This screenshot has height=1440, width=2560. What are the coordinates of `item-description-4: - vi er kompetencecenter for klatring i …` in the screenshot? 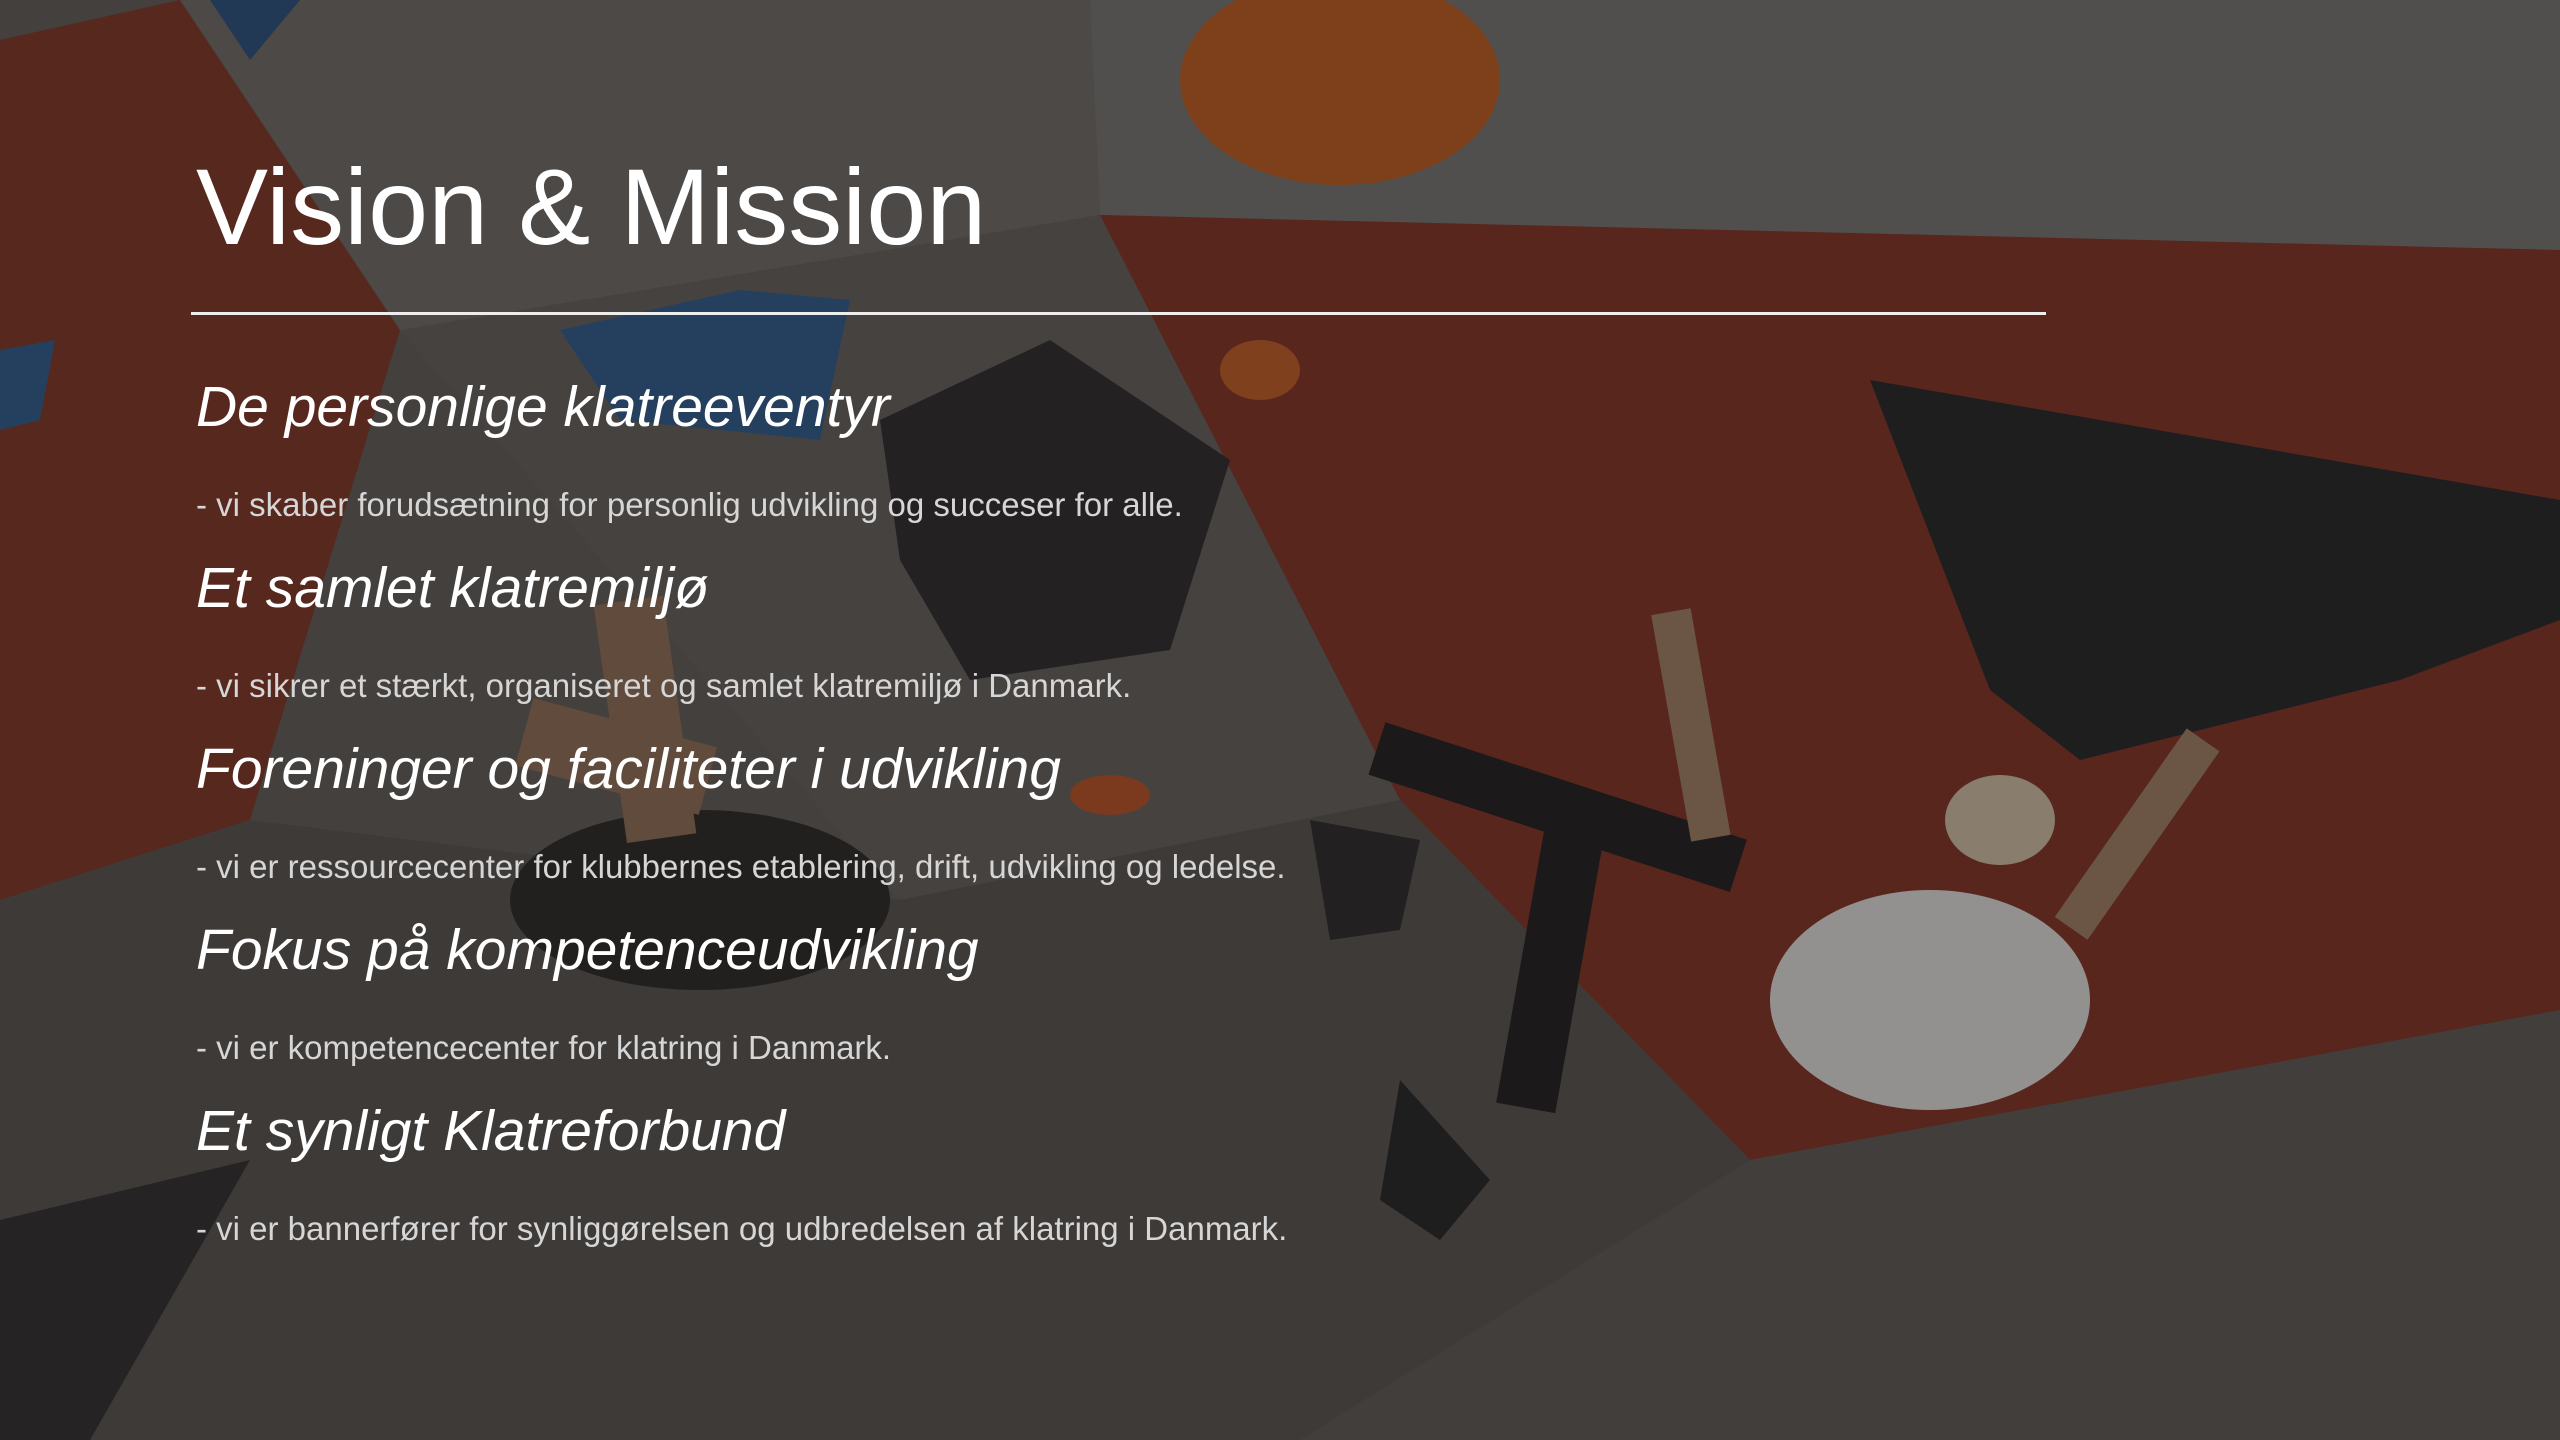 It's located at (544, 1047).